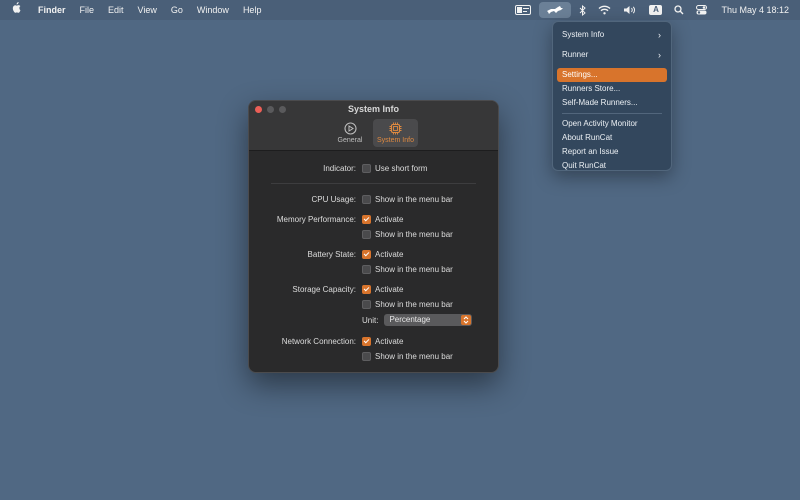 This screenshot has width=800, height=500. What do you see at coordinates (350, 140) in the screenshot?
I see `tab-label: General` at bounding box center [350, 140].